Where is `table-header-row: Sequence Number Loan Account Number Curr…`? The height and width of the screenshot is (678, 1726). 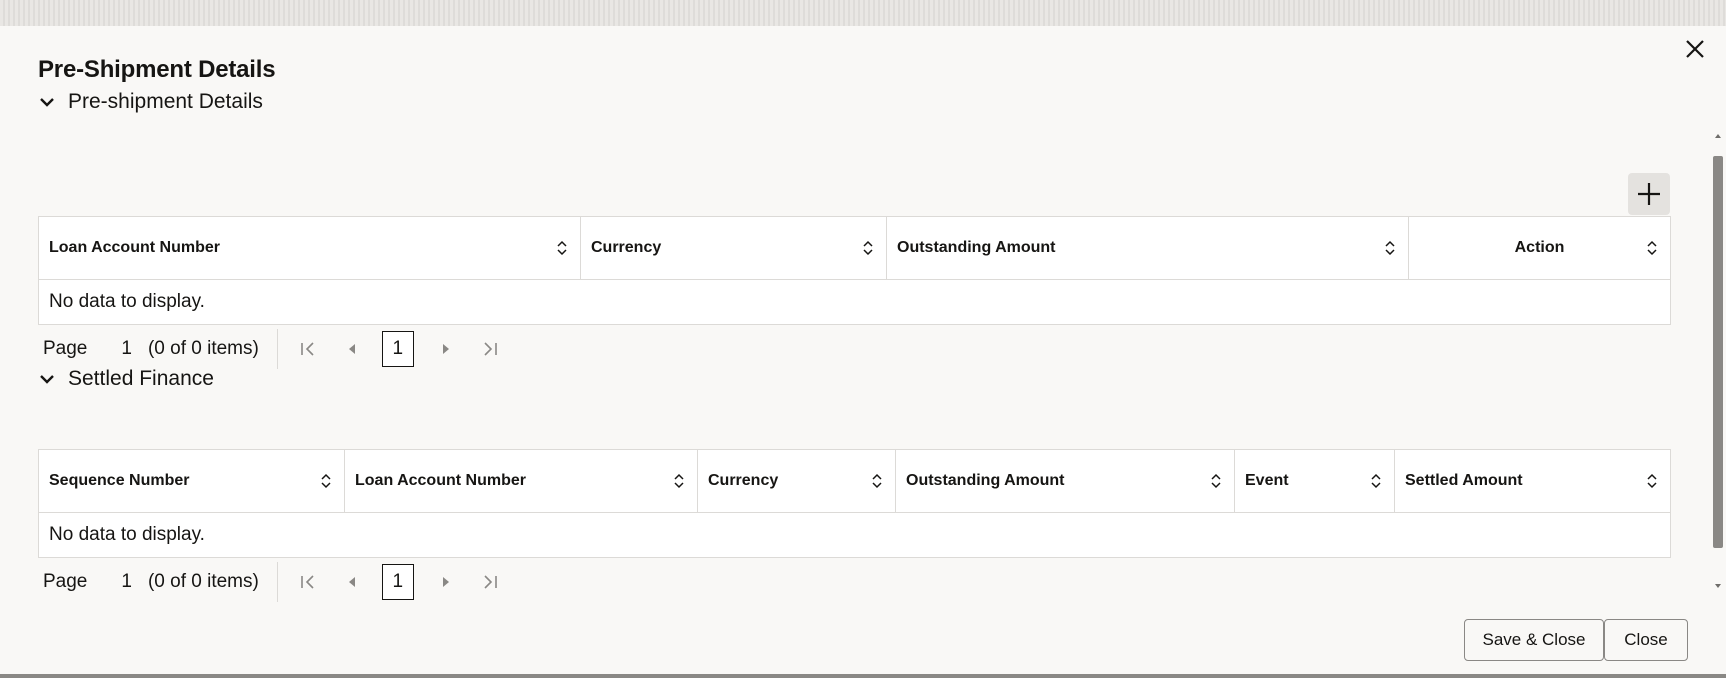 table-header-row: Sequence Number Loan Account Number Curr… is located at coordinates (854, 481).